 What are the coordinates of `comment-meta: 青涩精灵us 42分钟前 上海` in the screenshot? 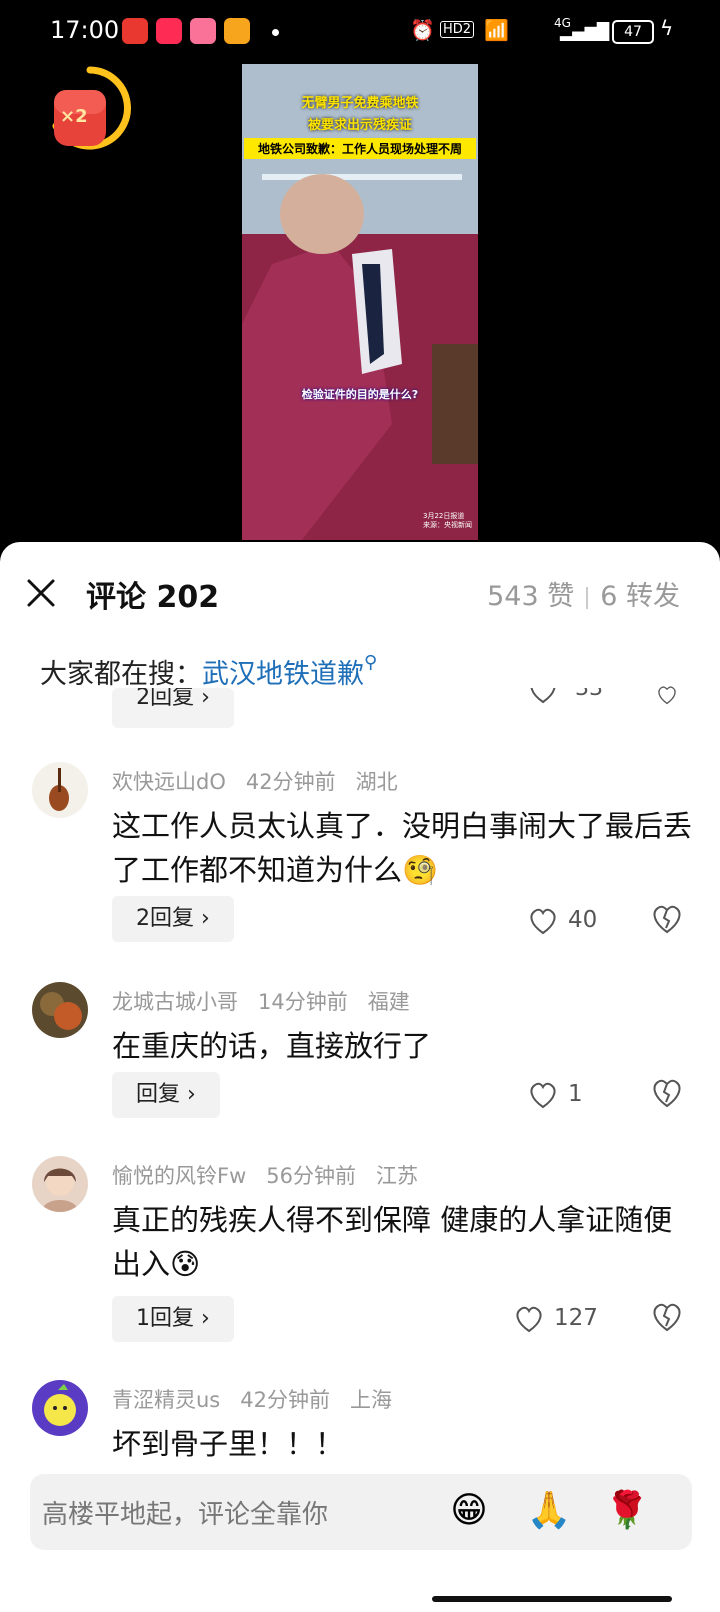 It's located at (262, 1399).